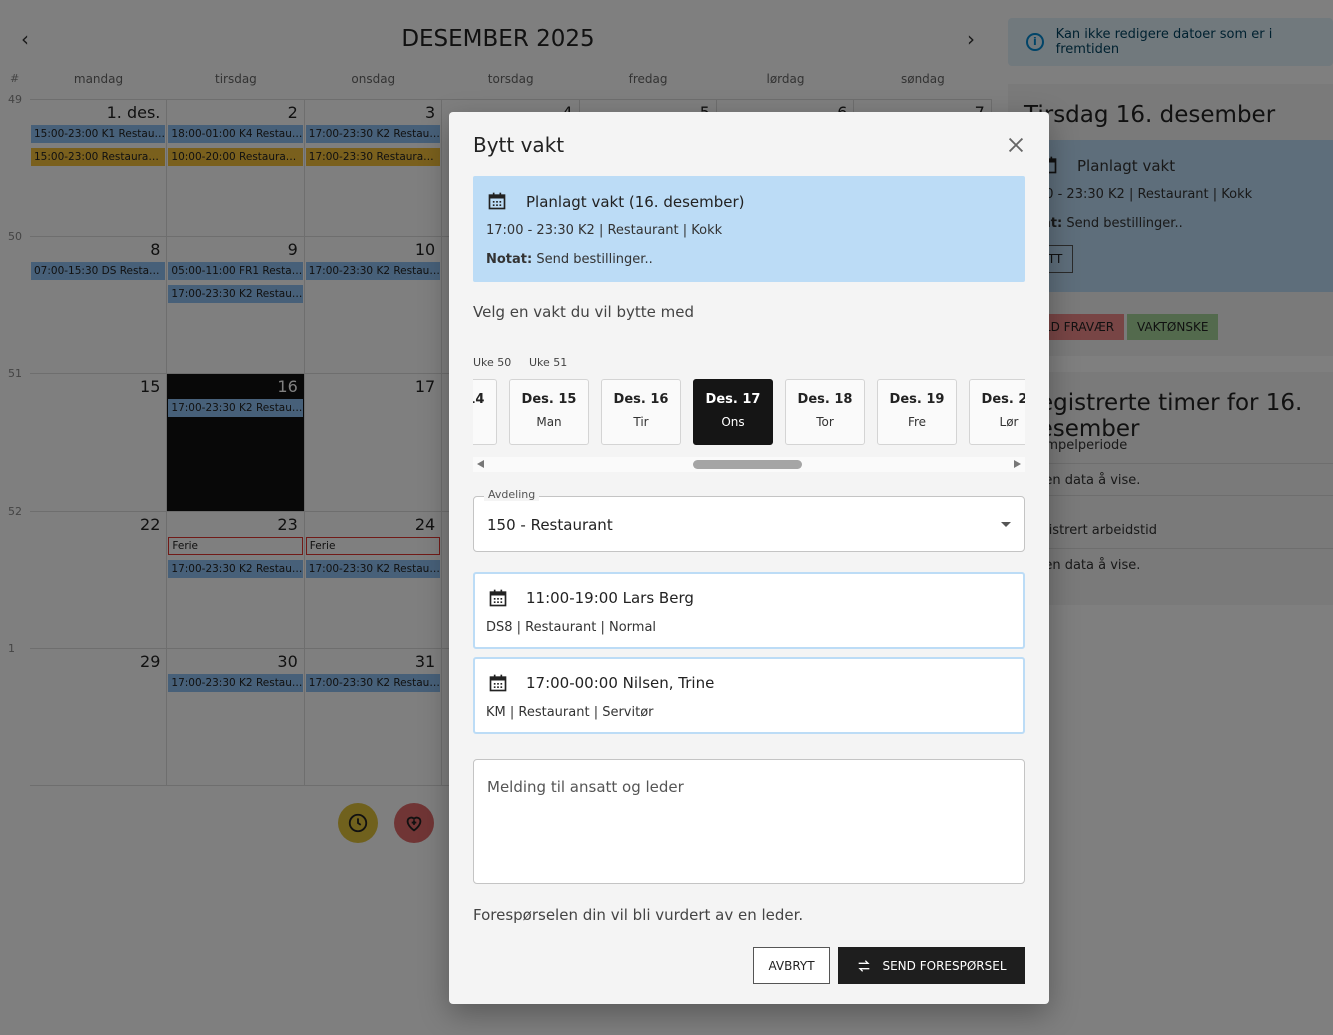 The height and width of the screenshot is (1035, 1333). Describe the element at coordinates (594, 259) in the screenshot. I see `note-text: Send bestillinger..` at that location.